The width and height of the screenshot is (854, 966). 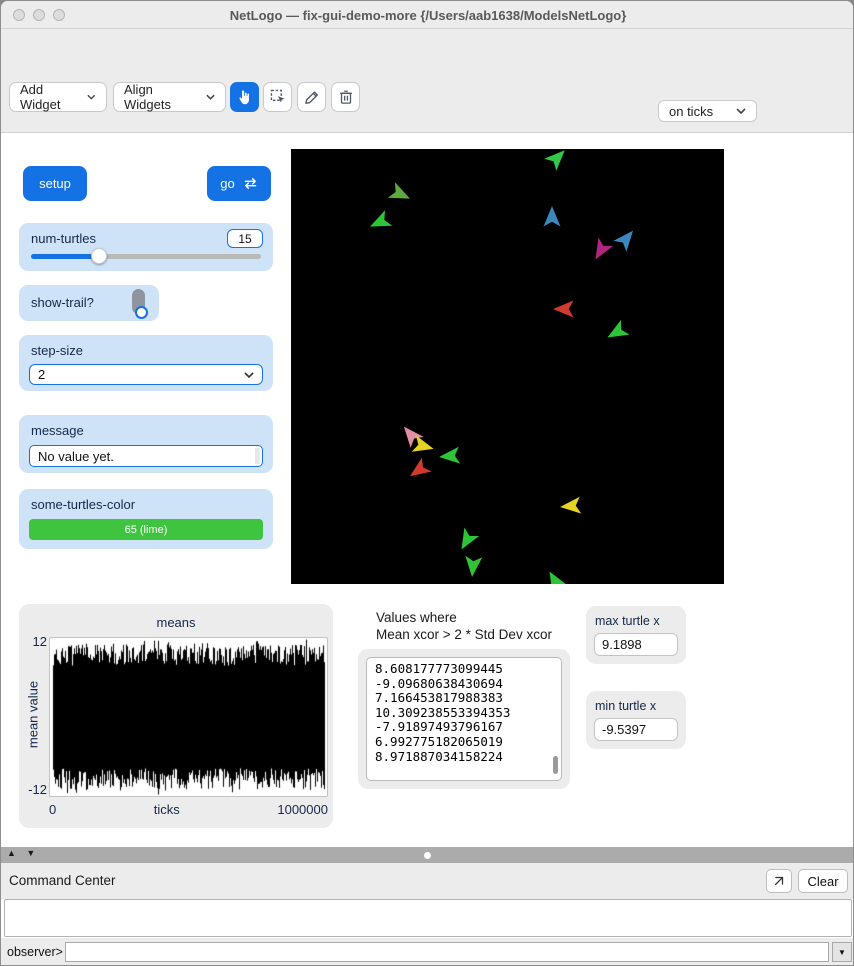 I want to click on popout-command-center-button, so click(x=779, y=881).